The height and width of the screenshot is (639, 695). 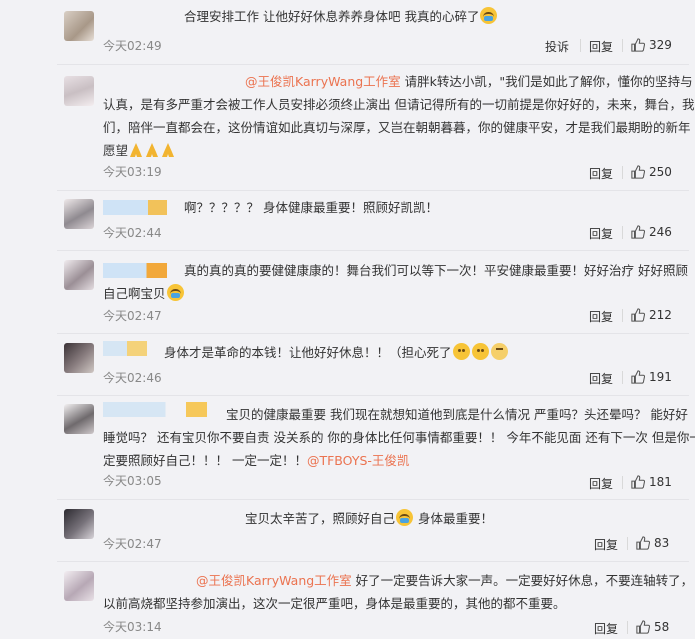 I want to click on mention-link: @TFBOYS-王俊凯, so click(x=358, y=460).